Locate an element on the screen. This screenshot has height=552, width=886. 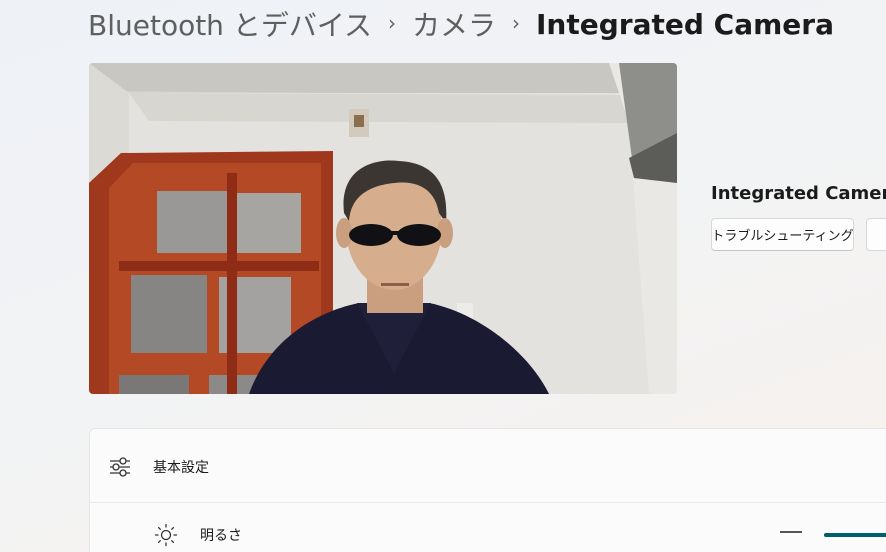
sun-icon is located at coordinates (166, 535).